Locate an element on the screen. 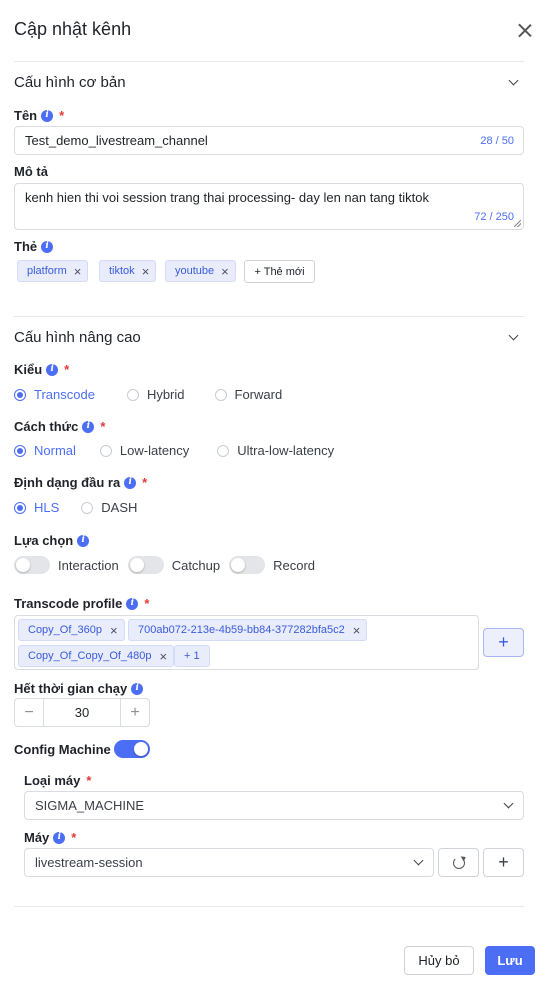  options-label: Lựa chọn i is located at coordinates (52, 540).